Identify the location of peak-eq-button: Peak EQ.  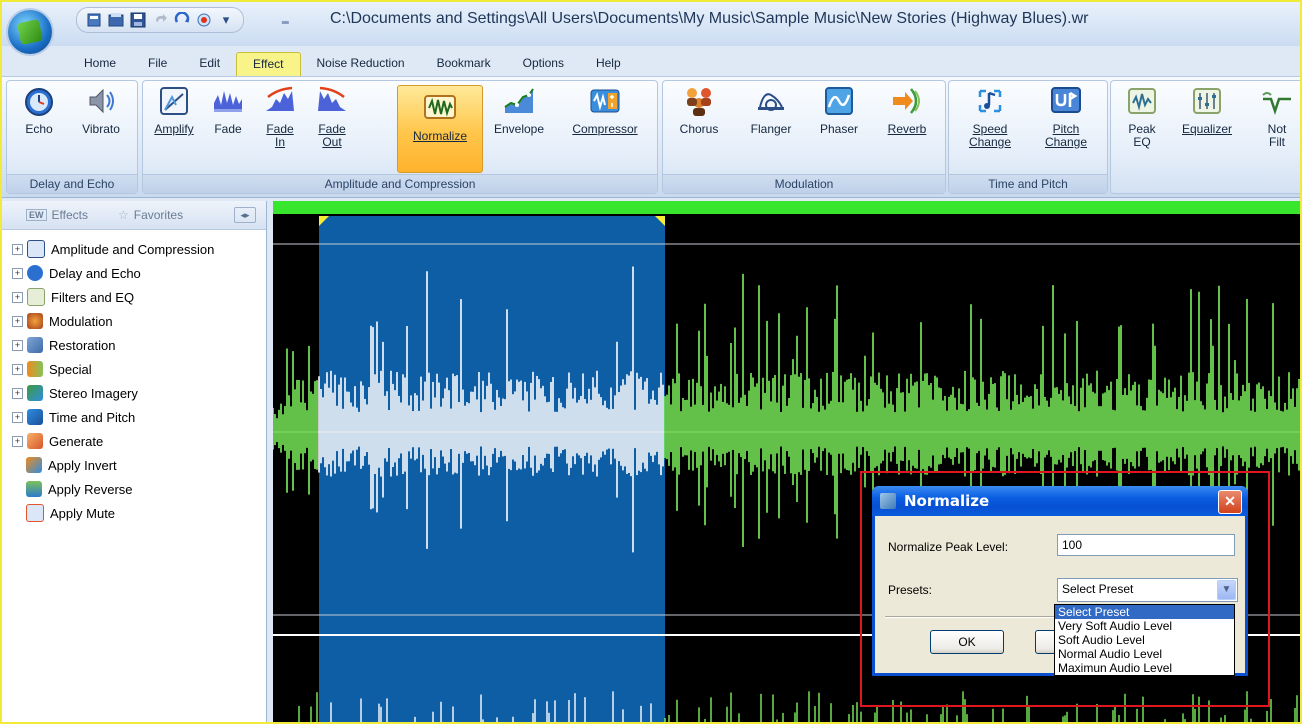
(1142, 126).